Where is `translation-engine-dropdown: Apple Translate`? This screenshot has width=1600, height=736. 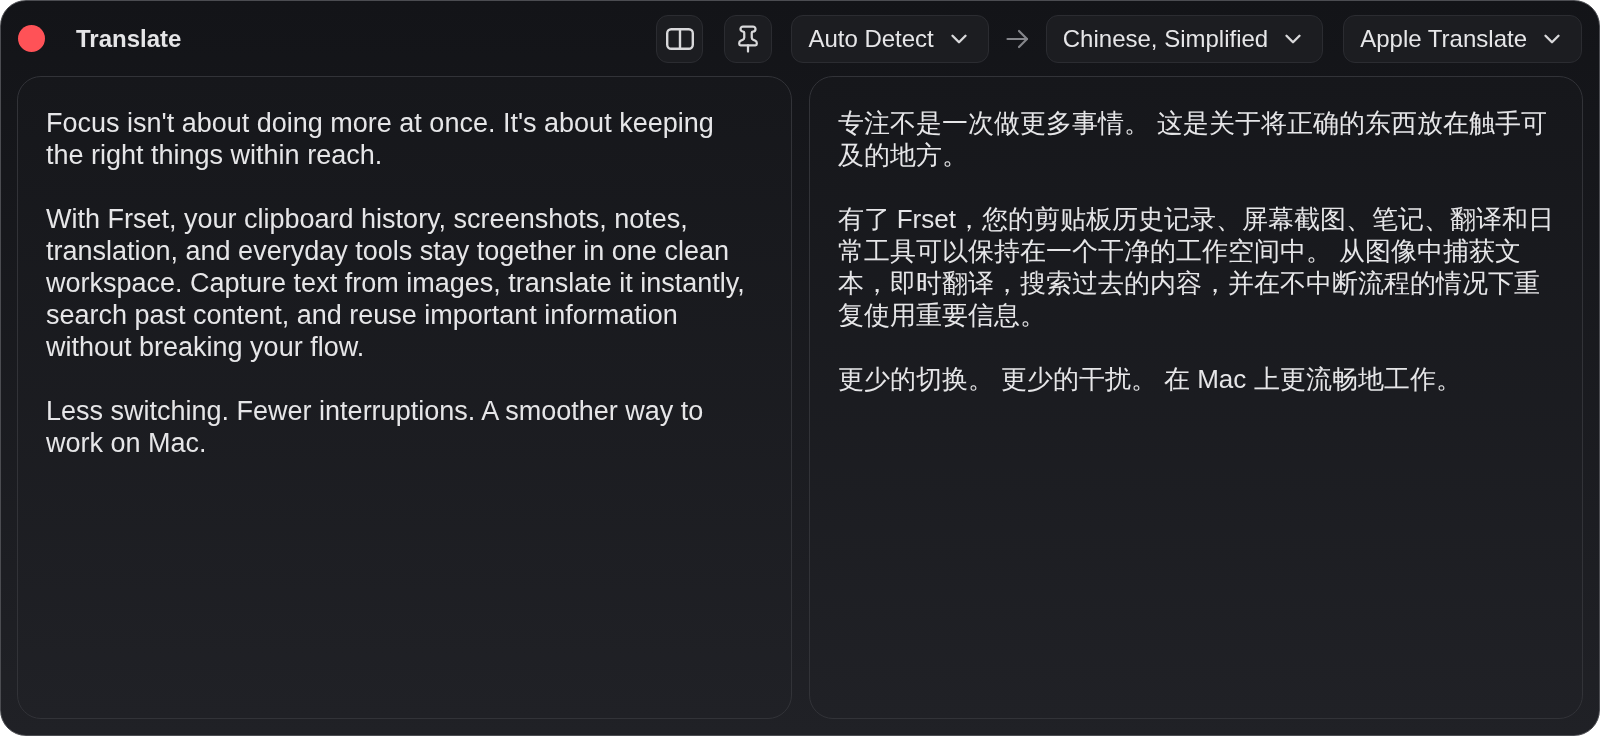 translation-engine-dropdown: Apple Translate is located at coordinates (1462, 38).